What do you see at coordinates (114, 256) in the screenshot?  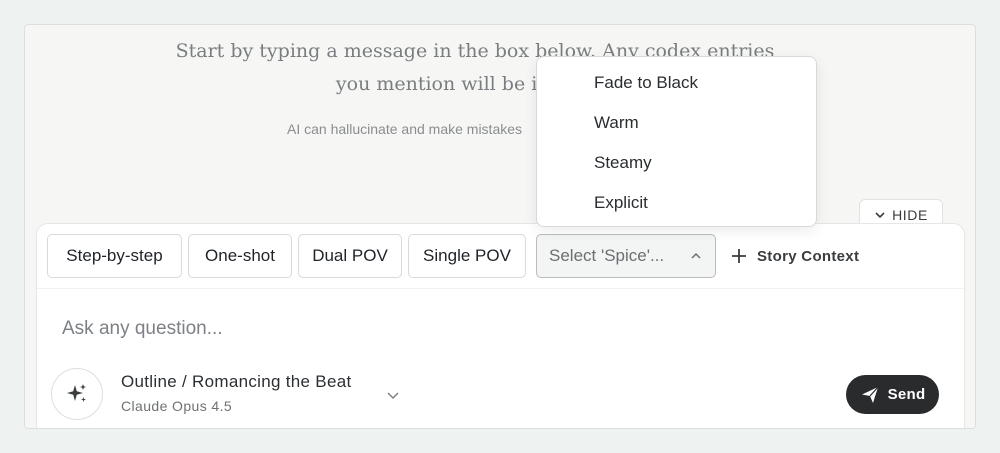 I see `step-by-step-chip: Step-by-step` at bounding box center [114, 256].